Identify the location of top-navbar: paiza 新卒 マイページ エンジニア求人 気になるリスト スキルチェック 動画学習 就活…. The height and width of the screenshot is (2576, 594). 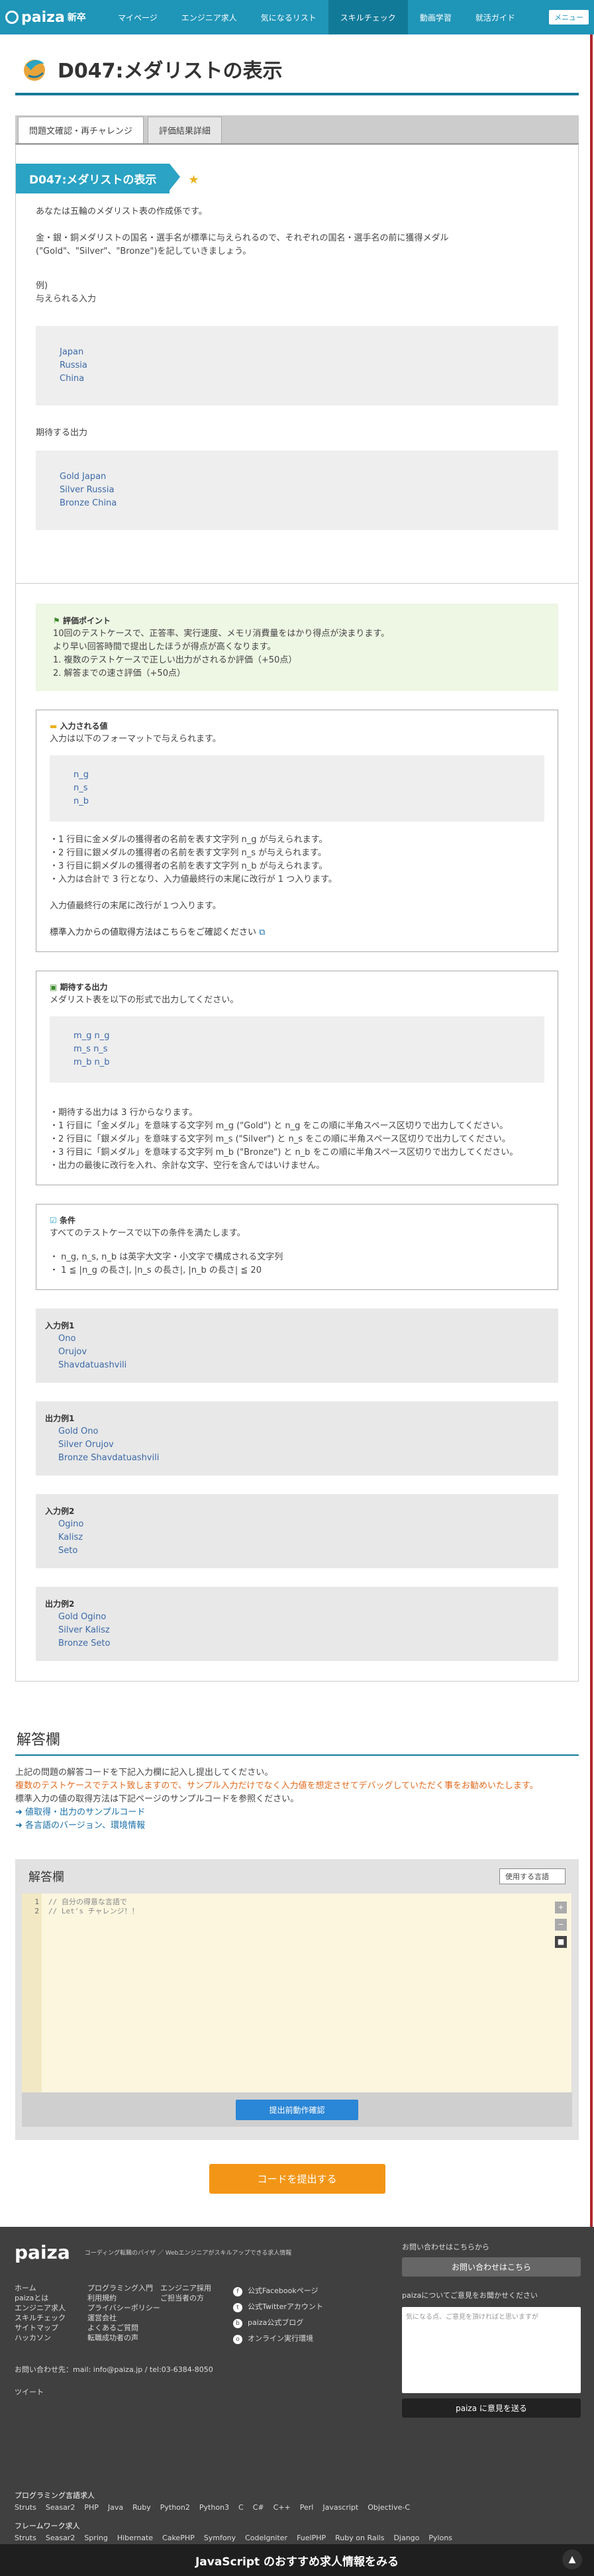
(297, 17).